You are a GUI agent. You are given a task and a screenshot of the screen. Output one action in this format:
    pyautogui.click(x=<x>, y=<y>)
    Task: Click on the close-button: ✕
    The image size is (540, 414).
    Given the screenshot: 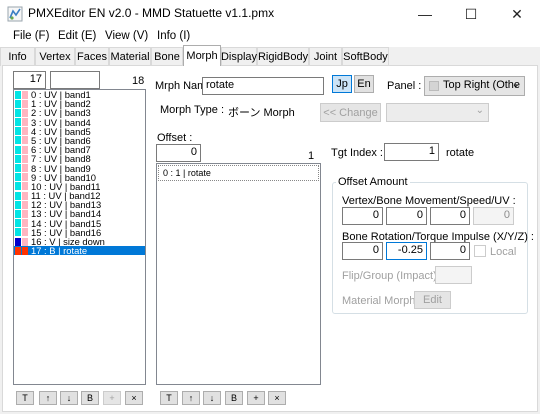 What is the action you would take?
    pyautogui.click(x=517, y=14)
    